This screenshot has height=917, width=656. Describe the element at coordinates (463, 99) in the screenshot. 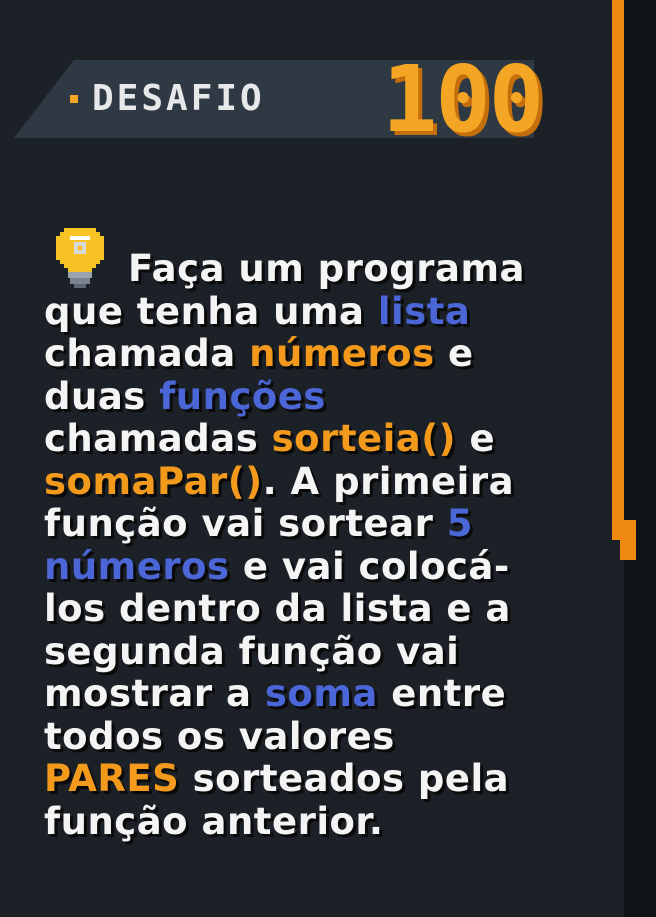

I see `challenge-number: 100` at that location.